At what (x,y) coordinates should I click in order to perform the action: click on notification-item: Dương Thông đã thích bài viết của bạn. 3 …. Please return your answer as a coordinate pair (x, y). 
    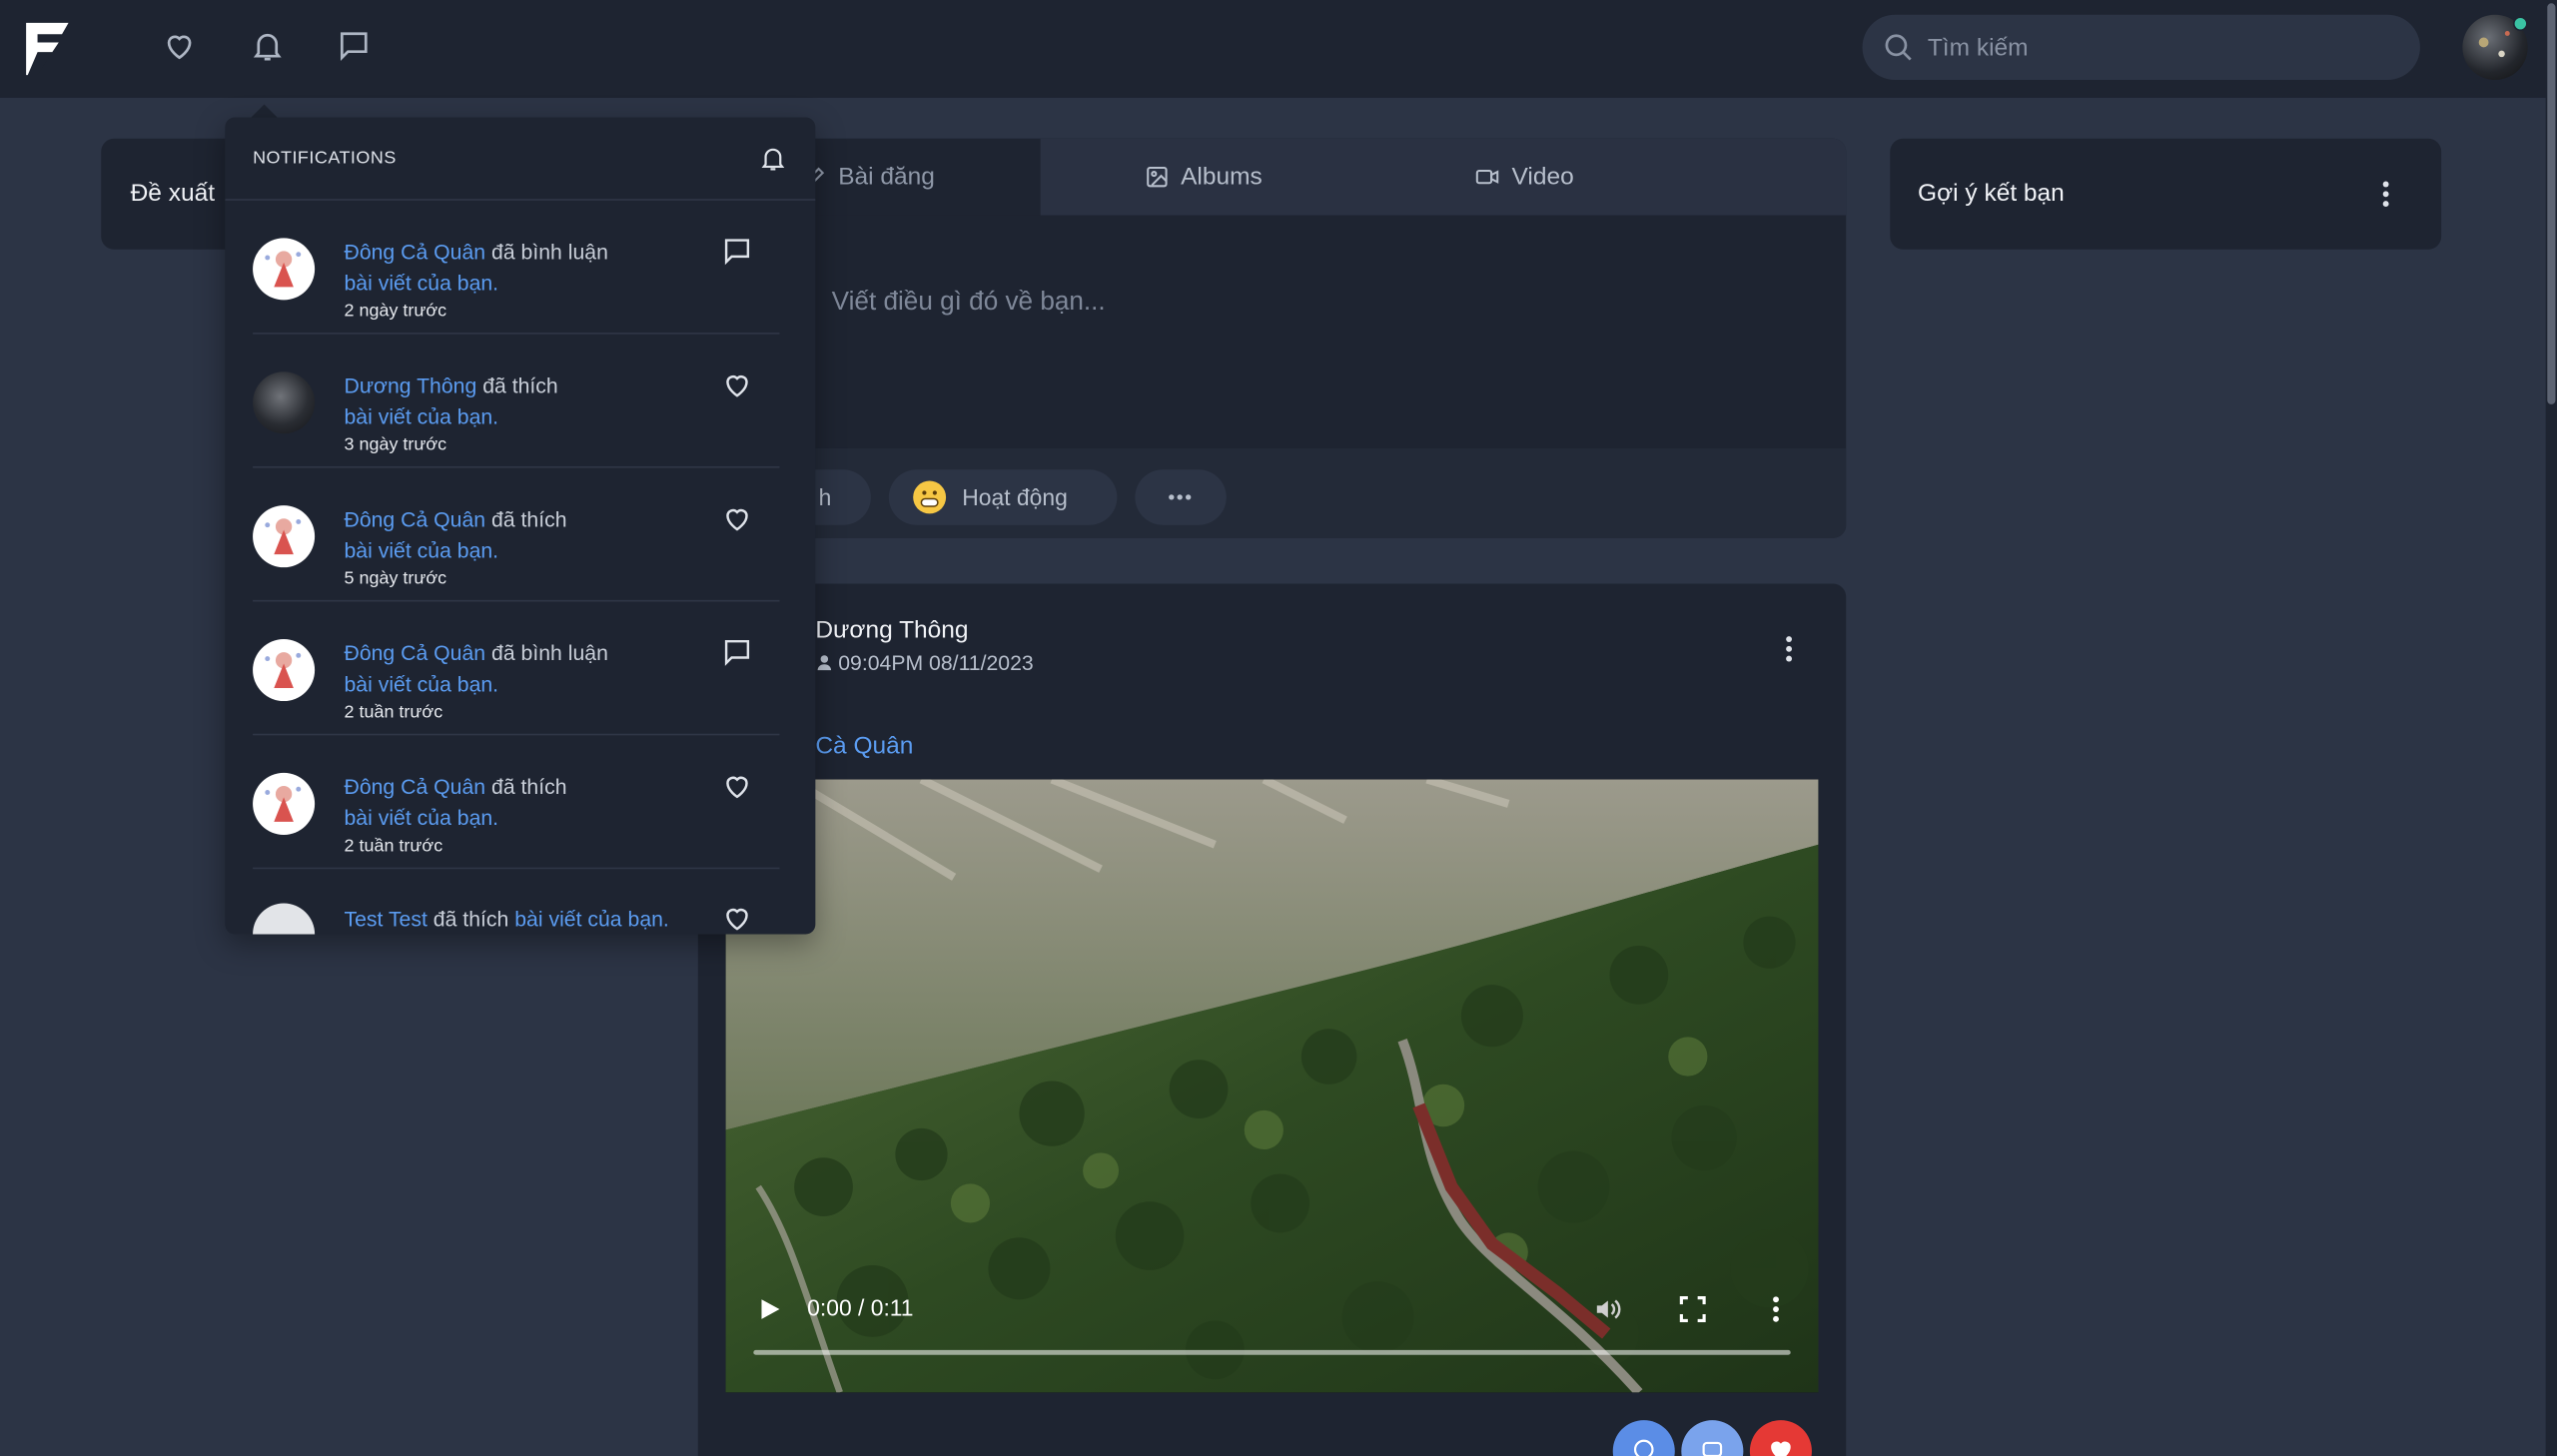
    Looking at the image, I should click on (516, 401).